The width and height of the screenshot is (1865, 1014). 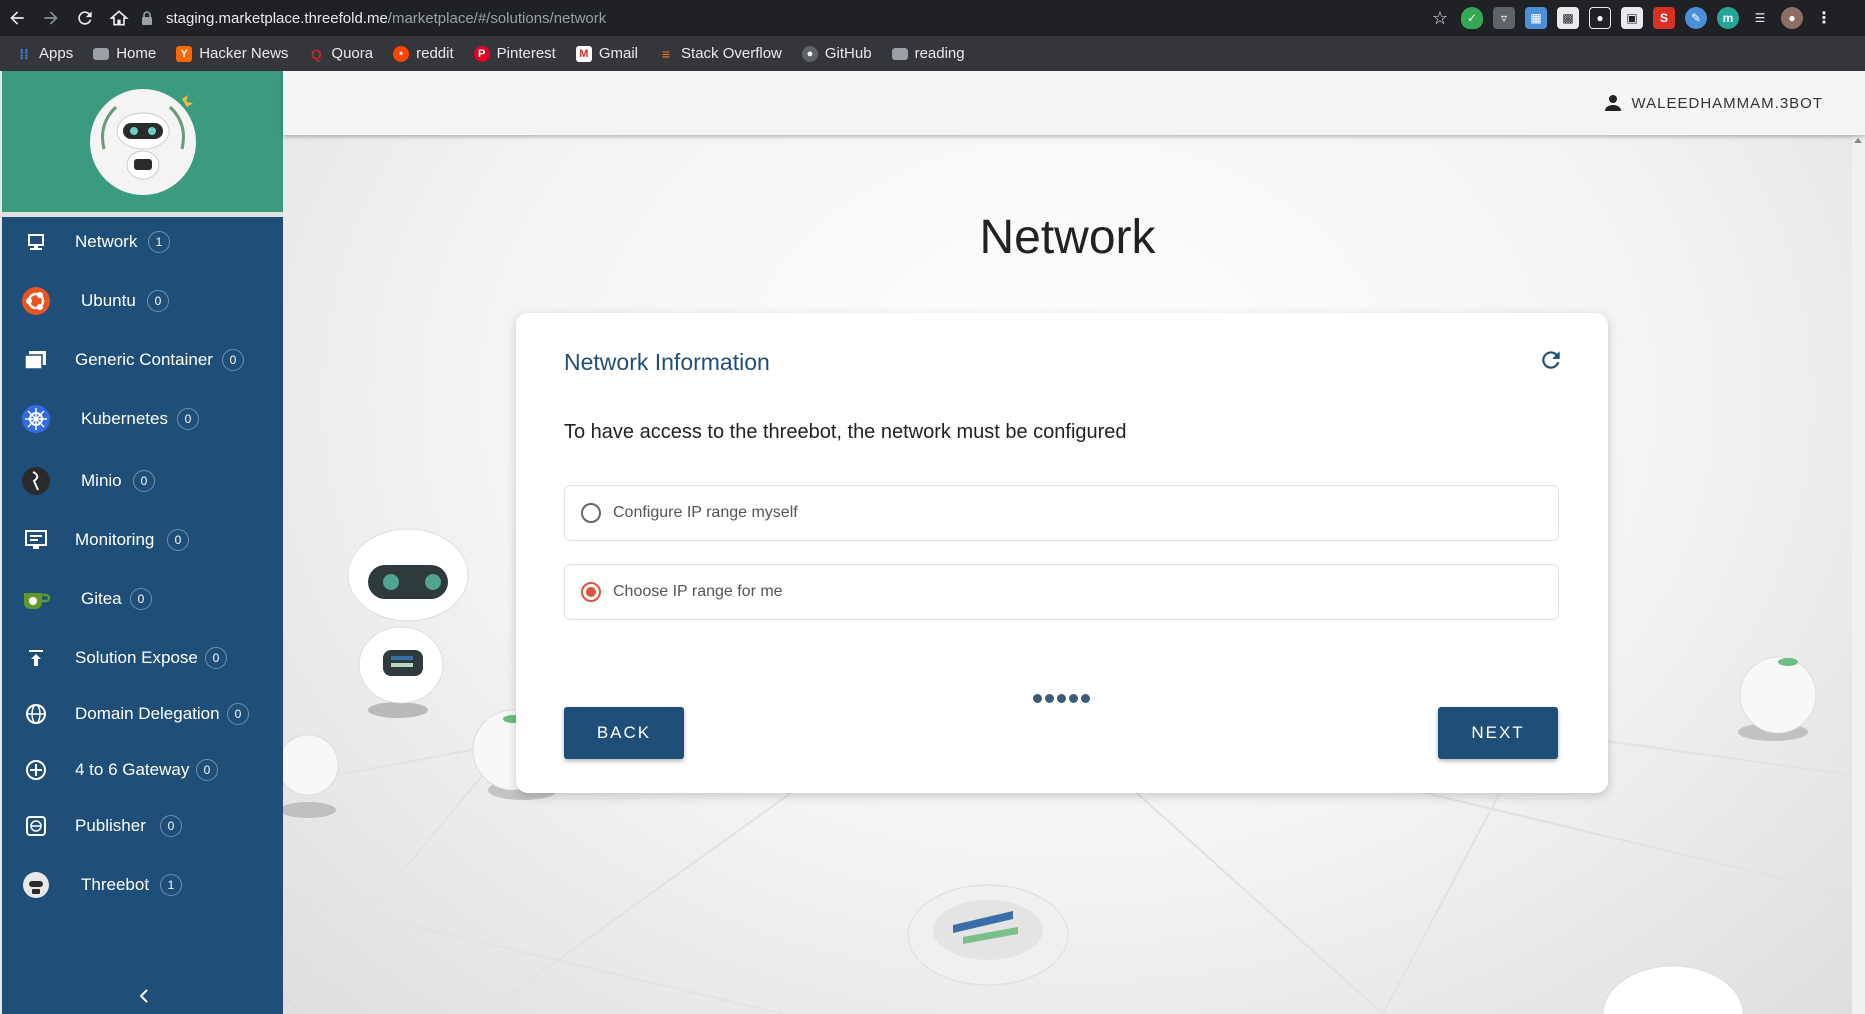 I want to click on next-button: NEXT, so click(x=1498, y=733).